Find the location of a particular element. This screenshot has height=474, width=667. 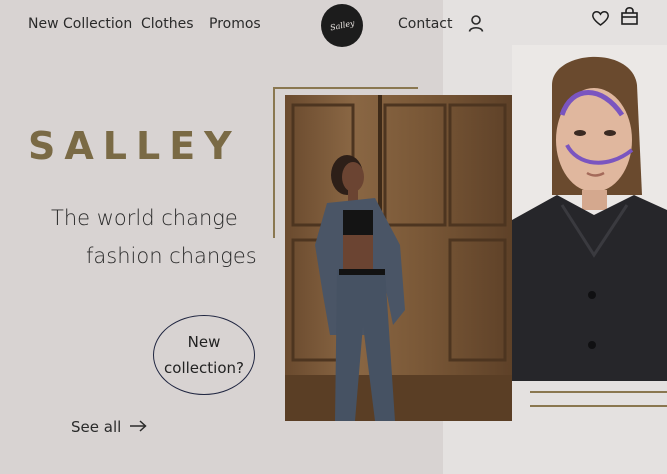

see-all-label: See all is located at coordinates (96, 427).